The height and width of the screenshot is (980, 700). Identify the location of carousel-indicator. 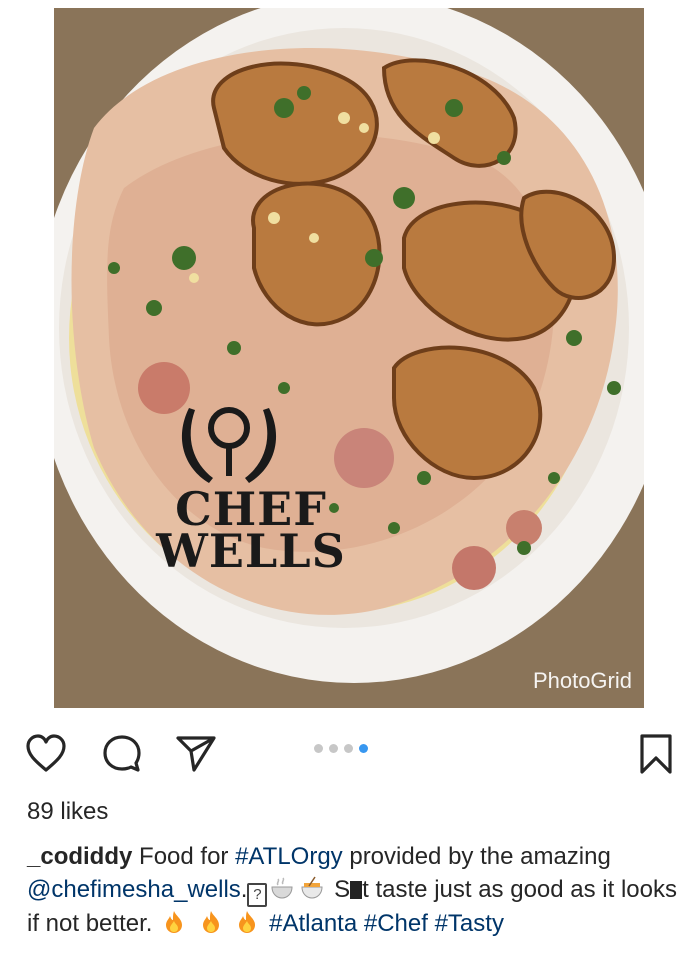
(341, 748).